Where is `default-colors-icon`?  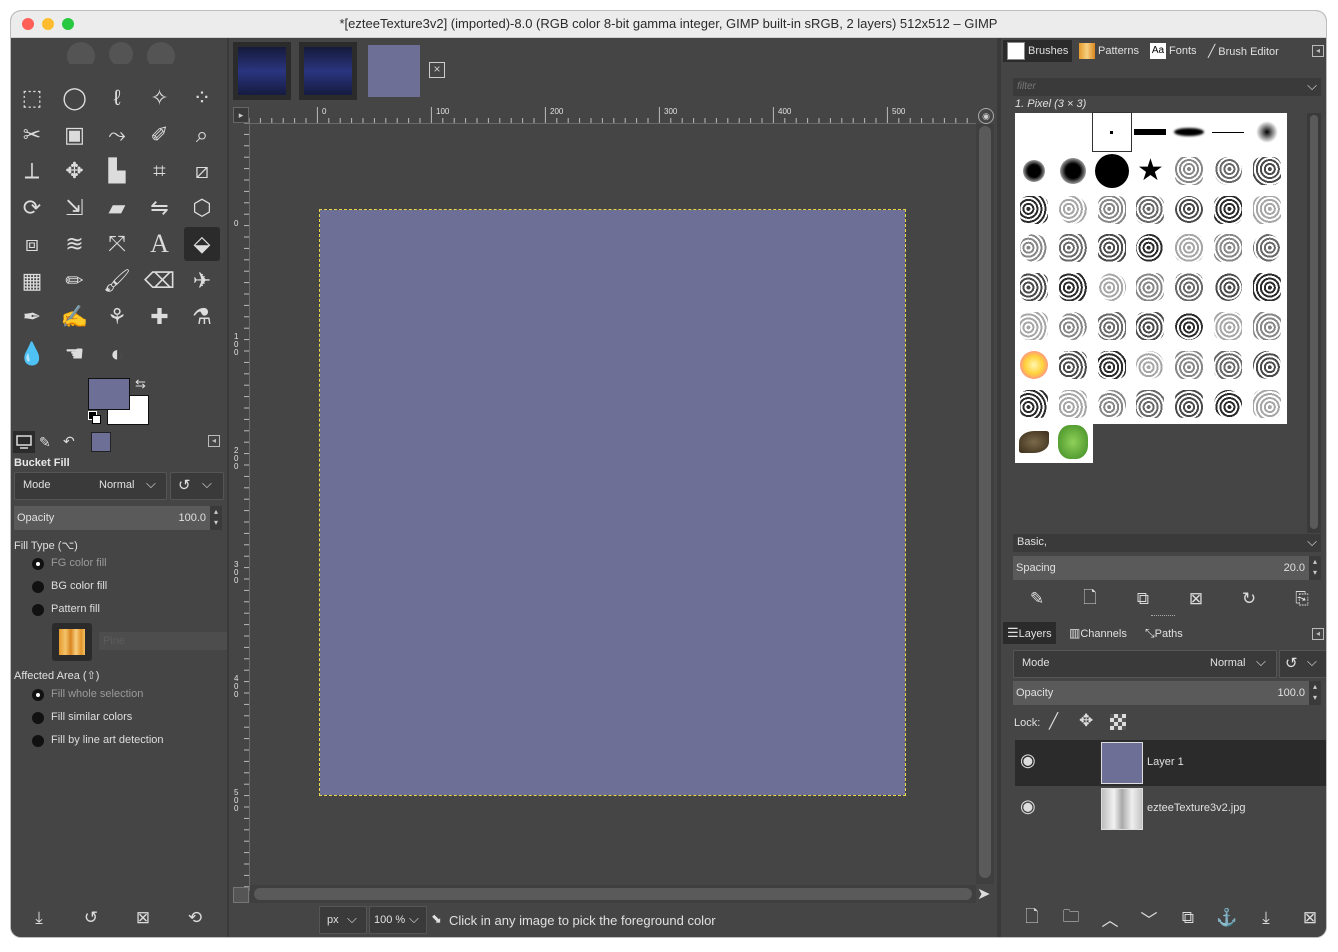
default-colors-icon is located at coordinates (94, 417).